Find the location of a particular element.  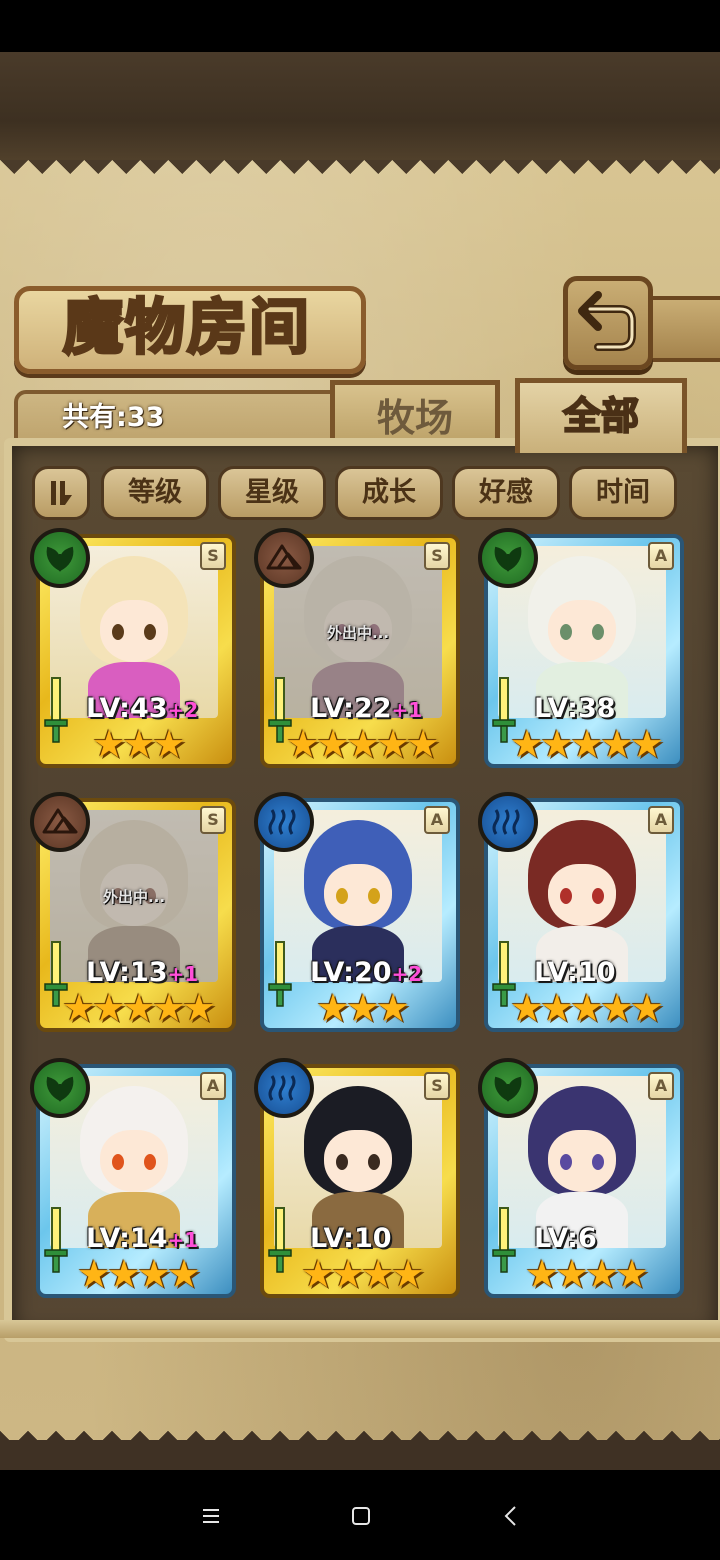

sort-order-button is located at coordinates (61, 493).